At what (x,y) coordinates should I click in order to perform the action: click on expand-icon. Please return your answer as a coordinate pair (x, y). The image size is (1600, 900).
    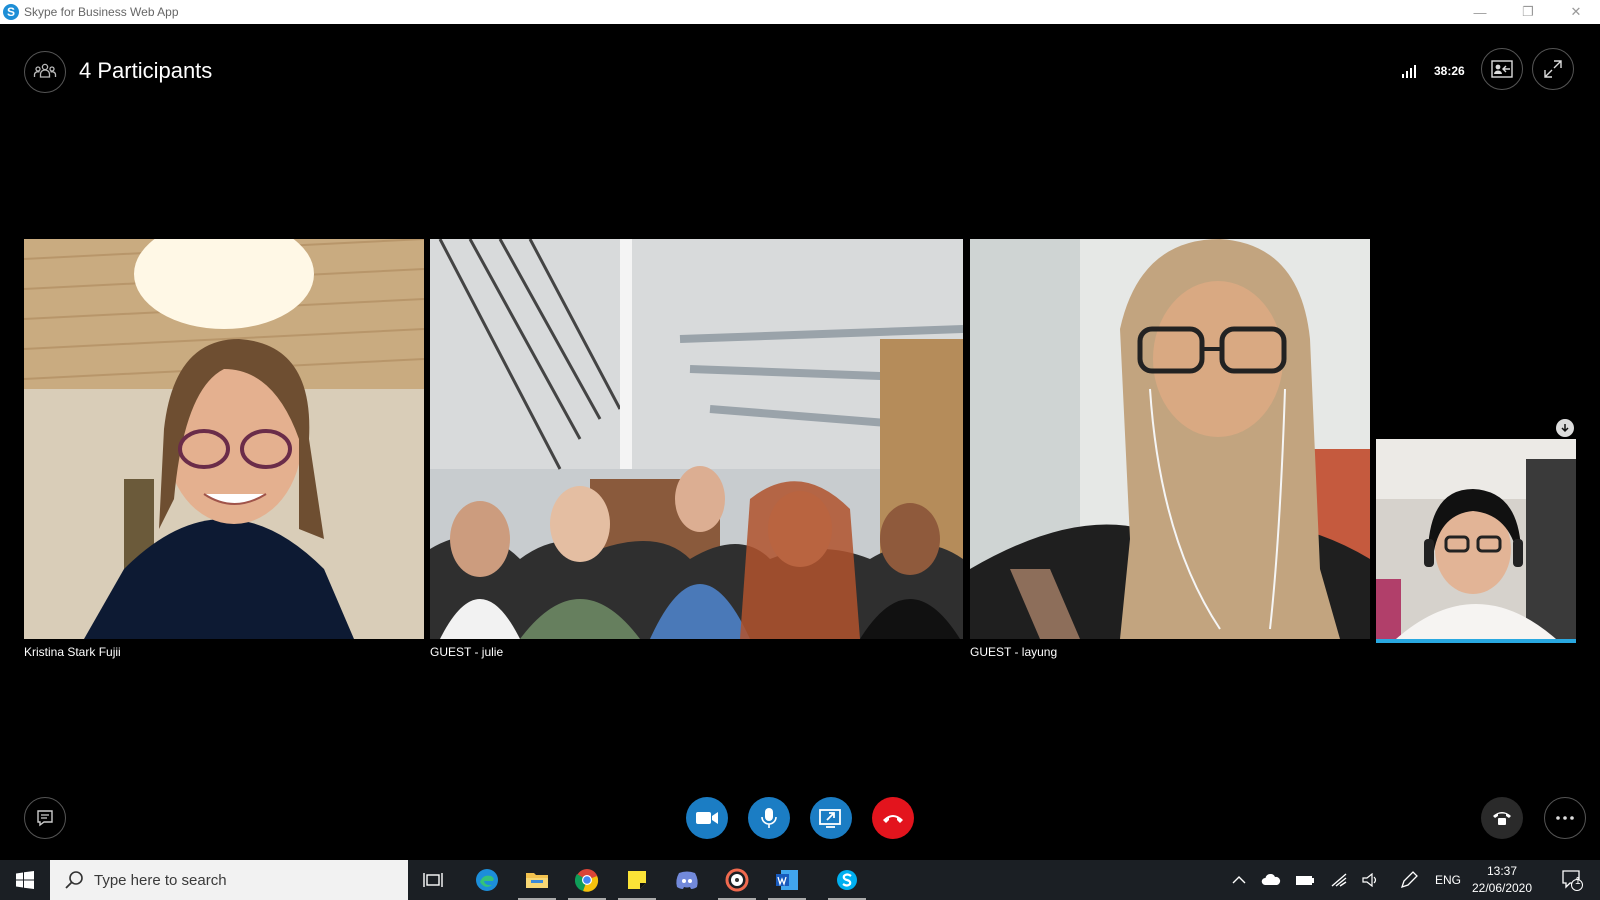
    Looking at the image, I should click on (1553, 69).